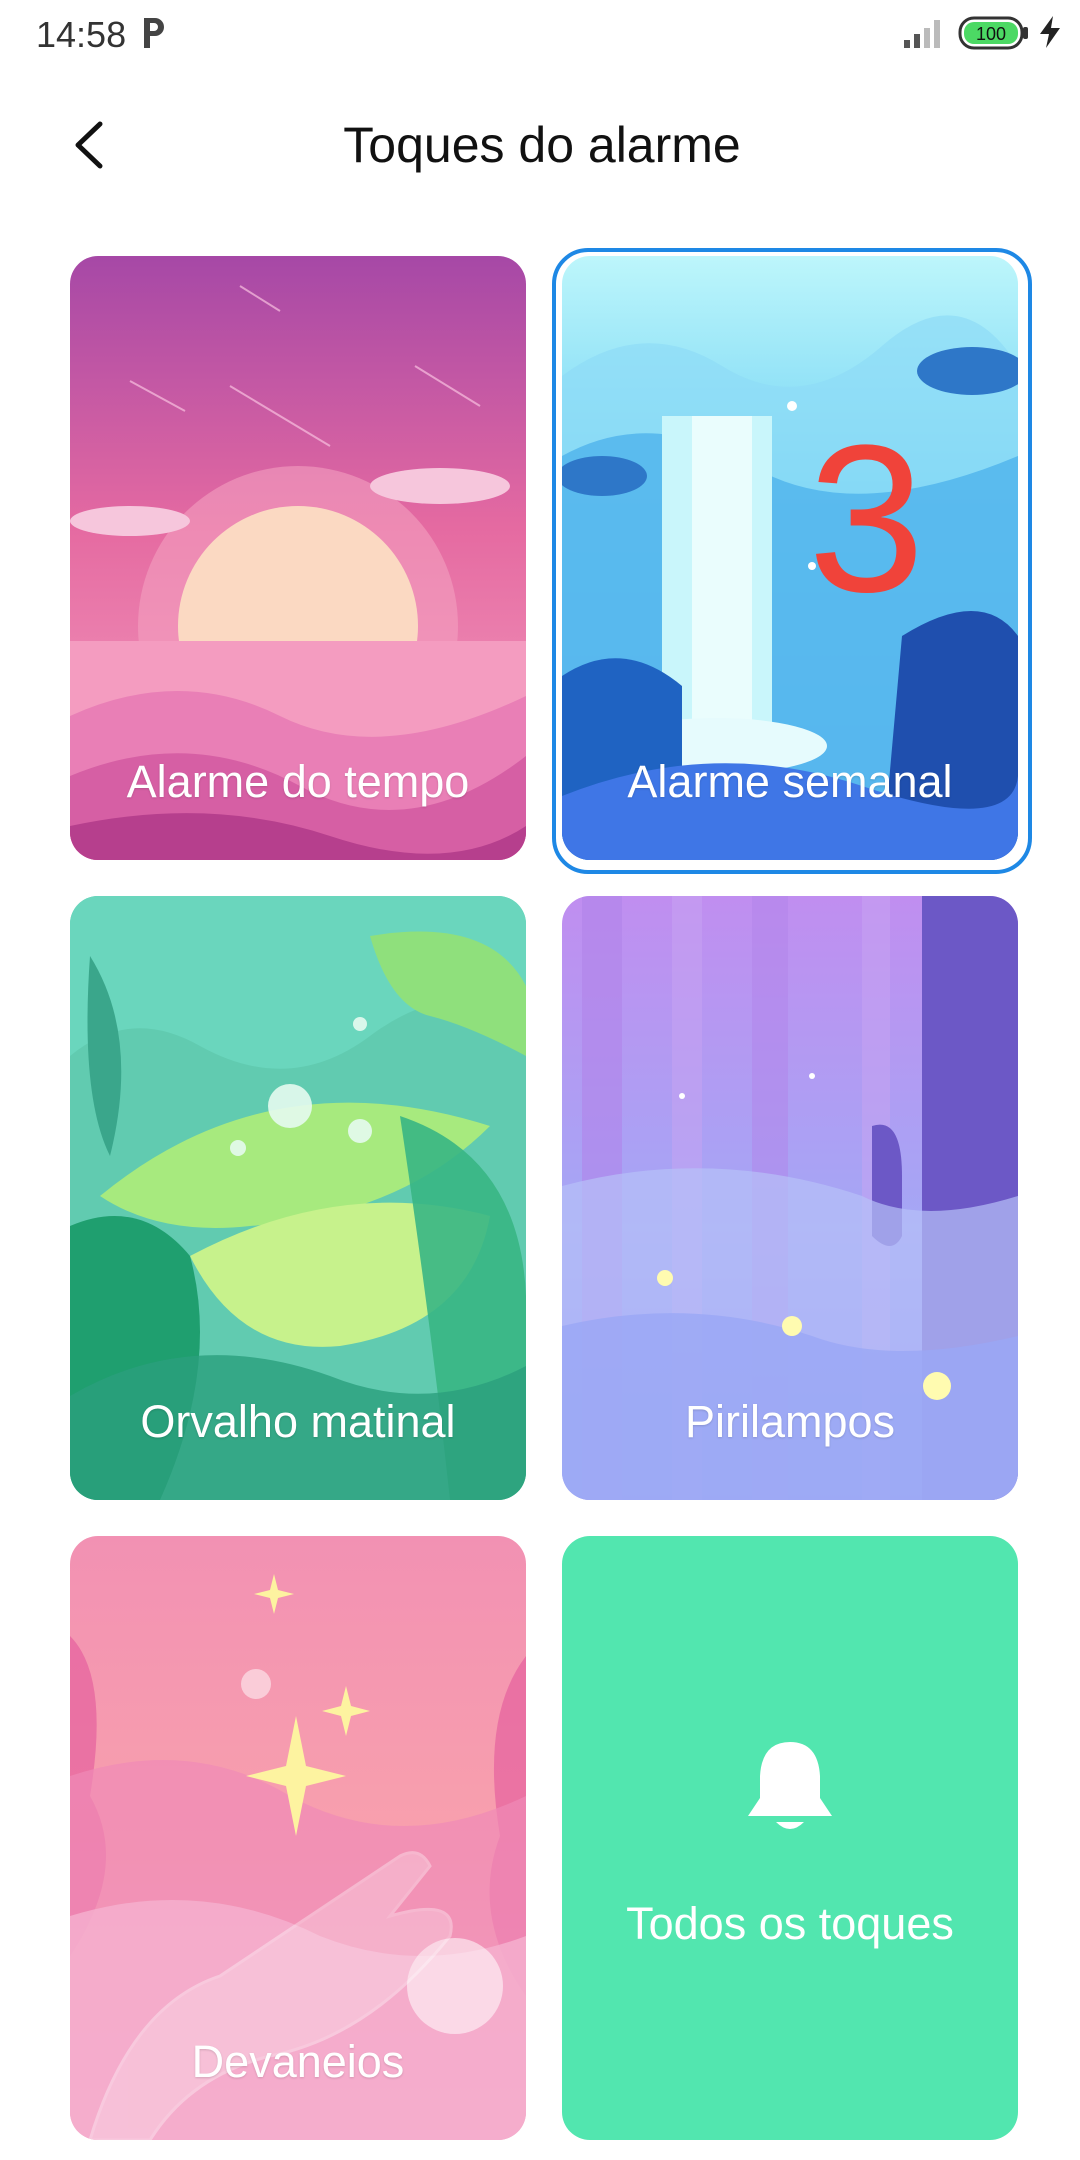 The width and height of the screenshot is (1080, 2160). I want to click on bell-icon, so click(790, 1785).